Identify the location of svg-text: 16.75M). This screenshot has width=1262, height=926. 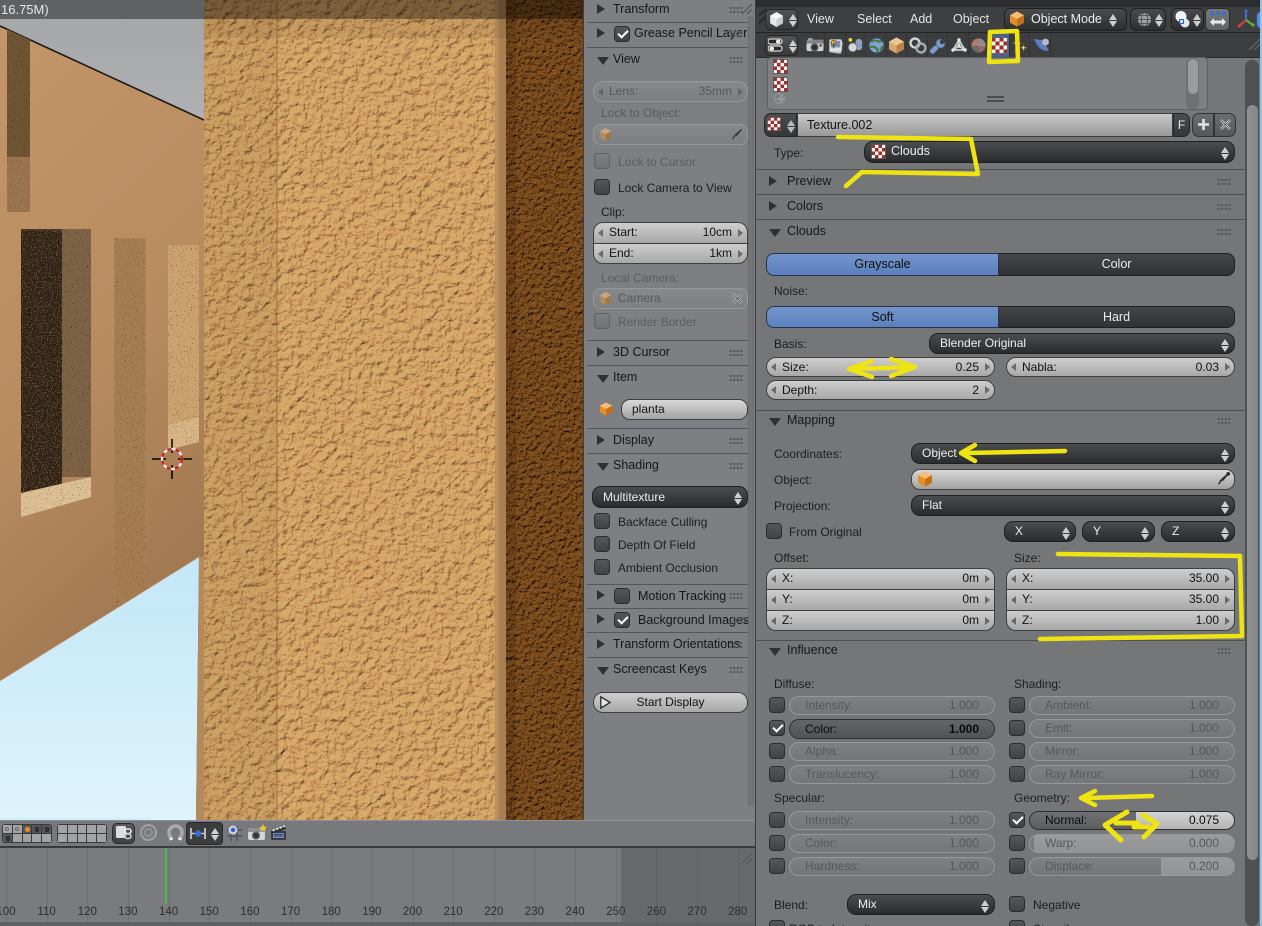
(25, 9).